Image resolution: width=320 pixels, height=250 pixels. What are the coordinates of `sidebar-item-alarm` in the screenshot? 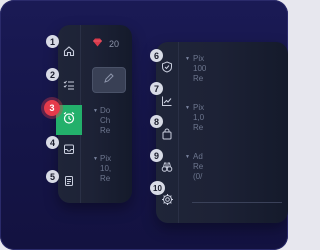 It's located at (69, 120).